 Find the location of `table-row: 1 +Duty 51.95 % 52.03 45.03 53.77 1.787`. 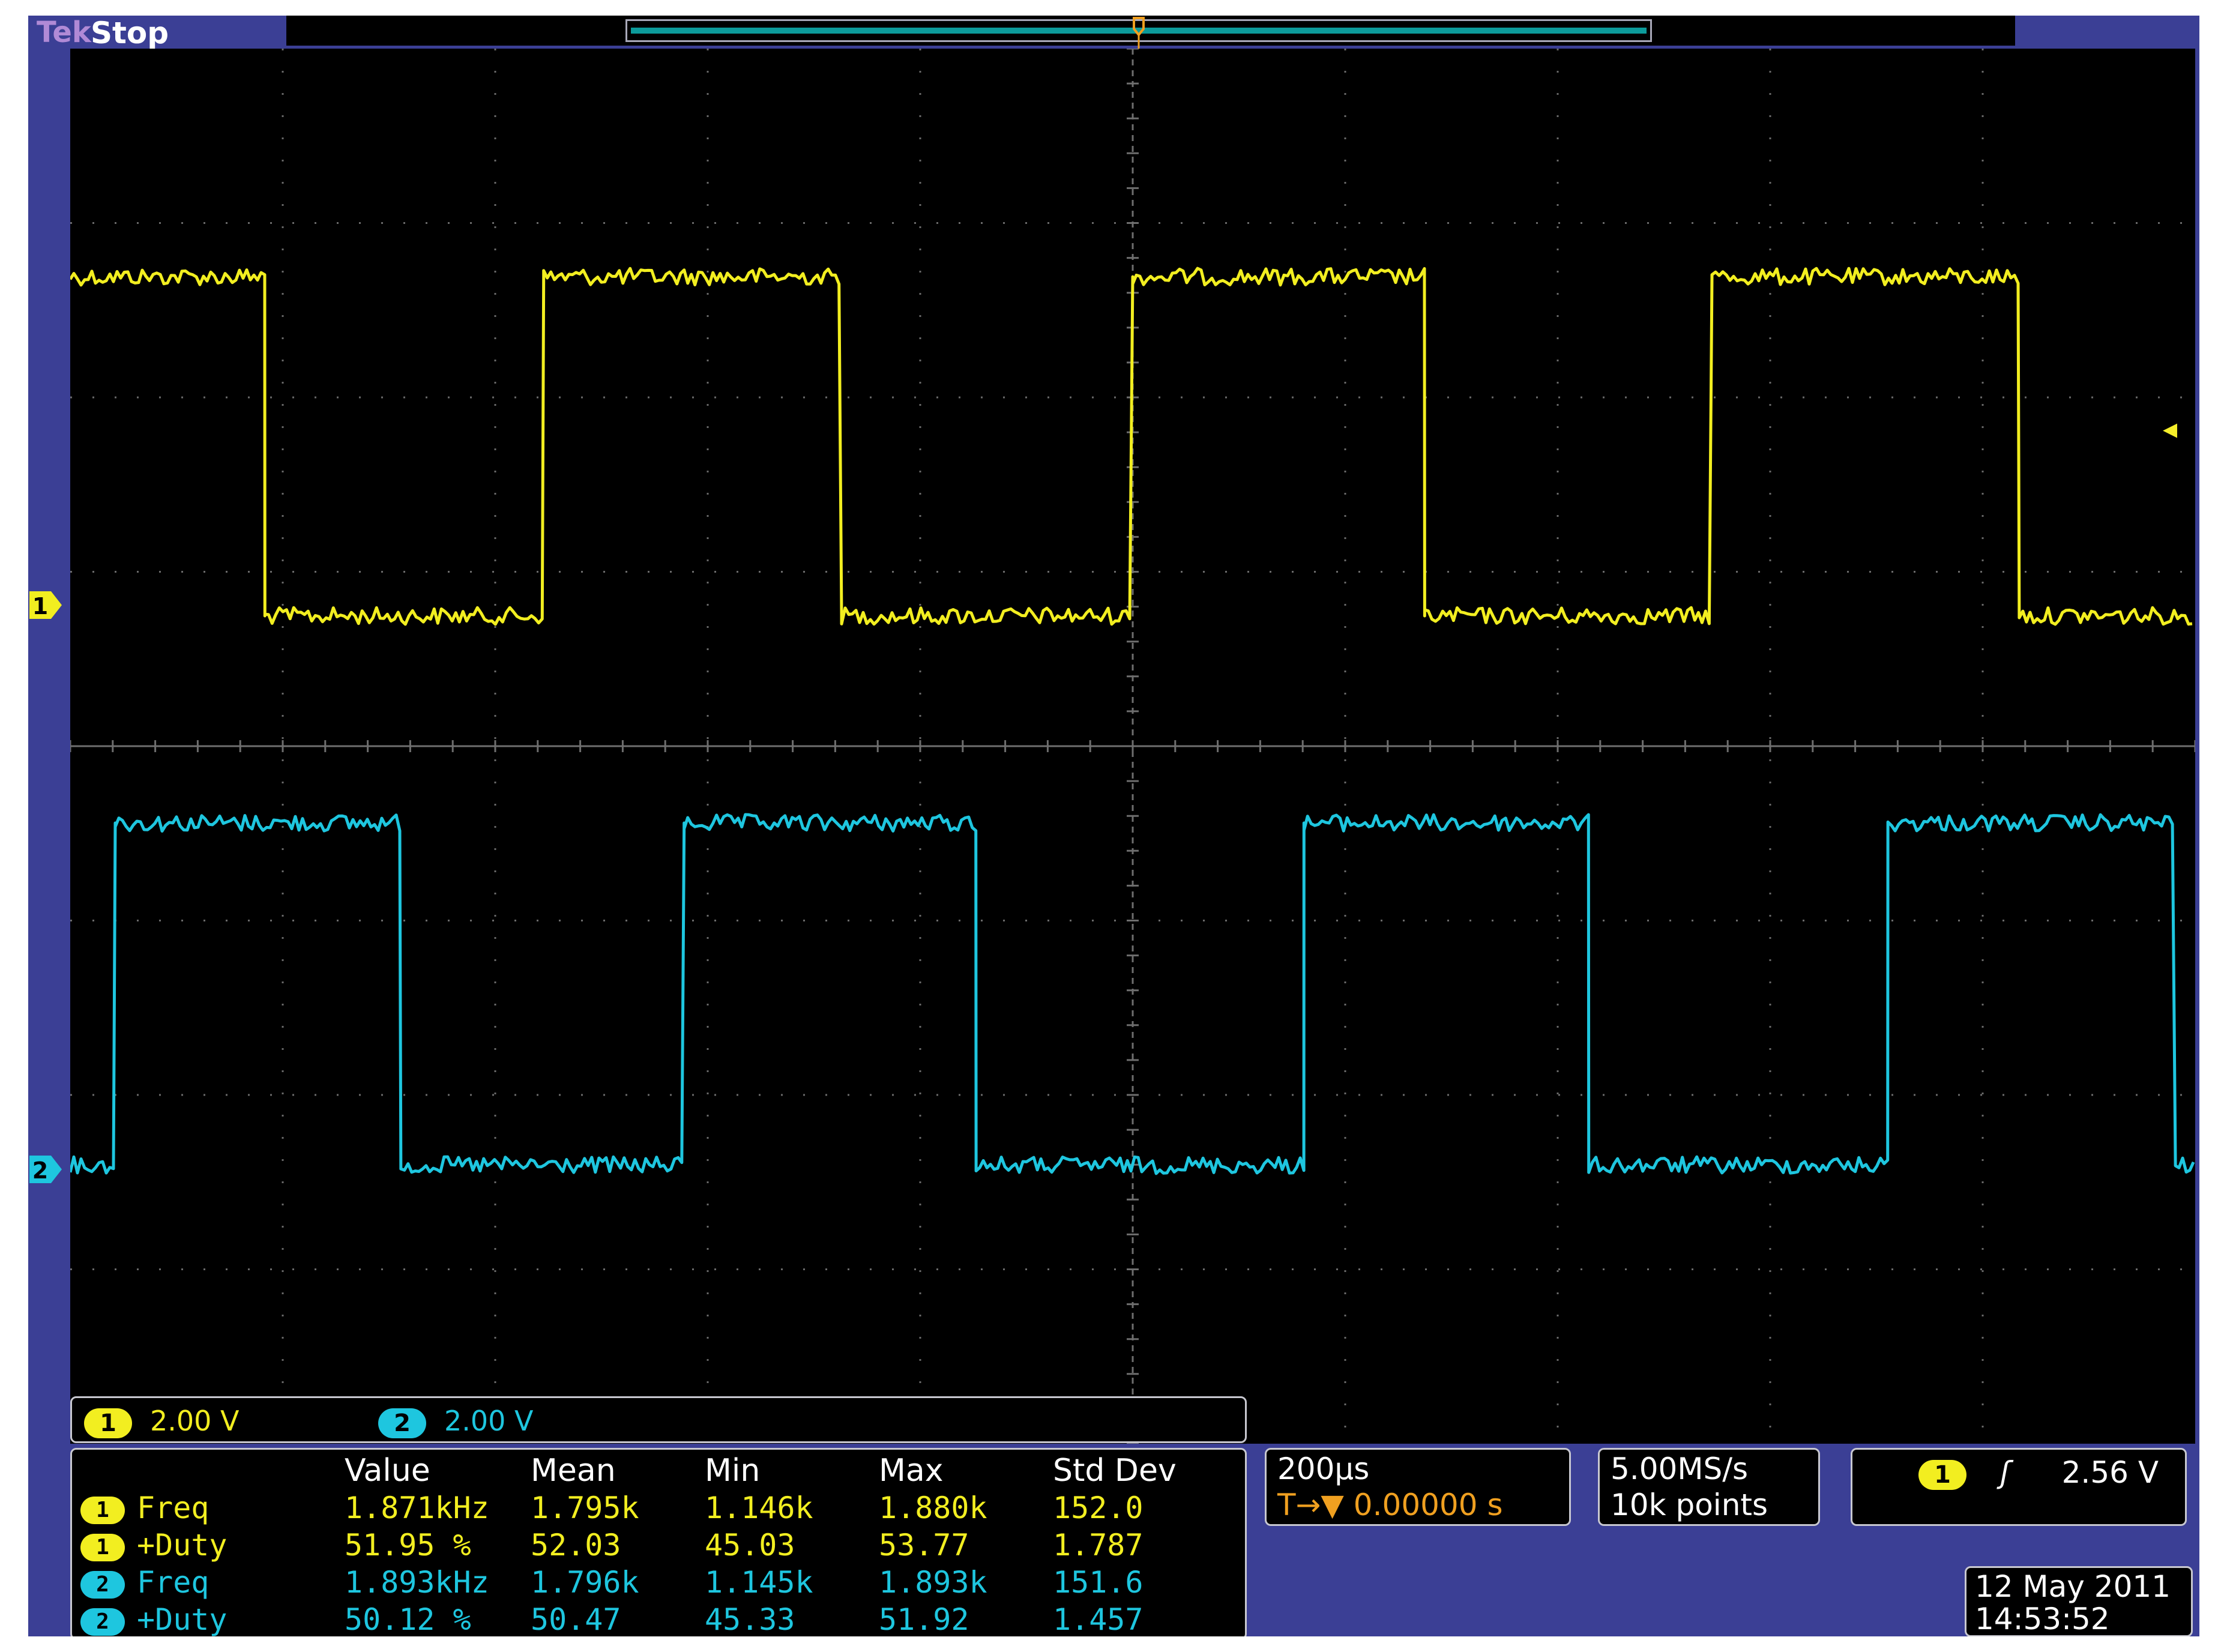

table-row: 1 +Duty 51.95 % 52.03 45.03 53.77 1.787 is located at coordinates (628, 1545).